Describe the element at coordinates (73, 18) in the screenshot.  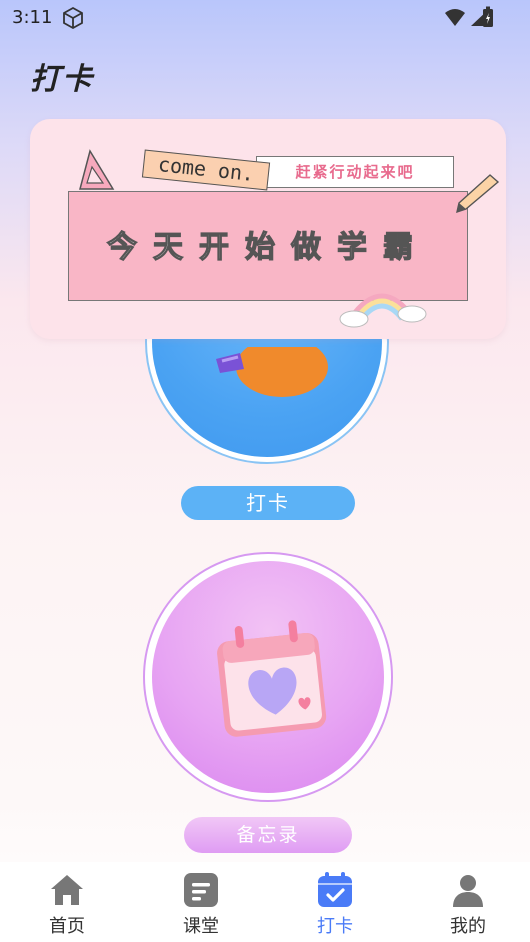
I see `cube-icon` at that location.